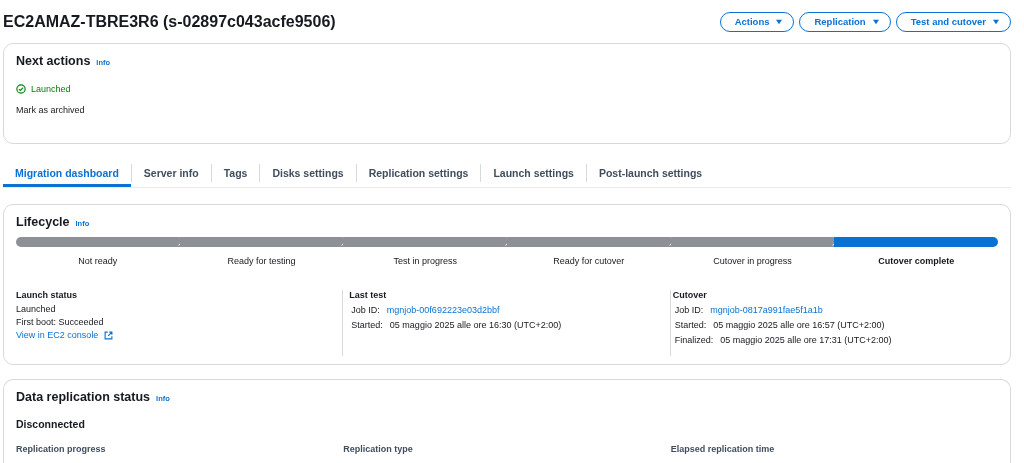 Image resolution: width=1024 pixels, height=463 pixels. I want to click on step-label: Test in progress, so click(425, 261).